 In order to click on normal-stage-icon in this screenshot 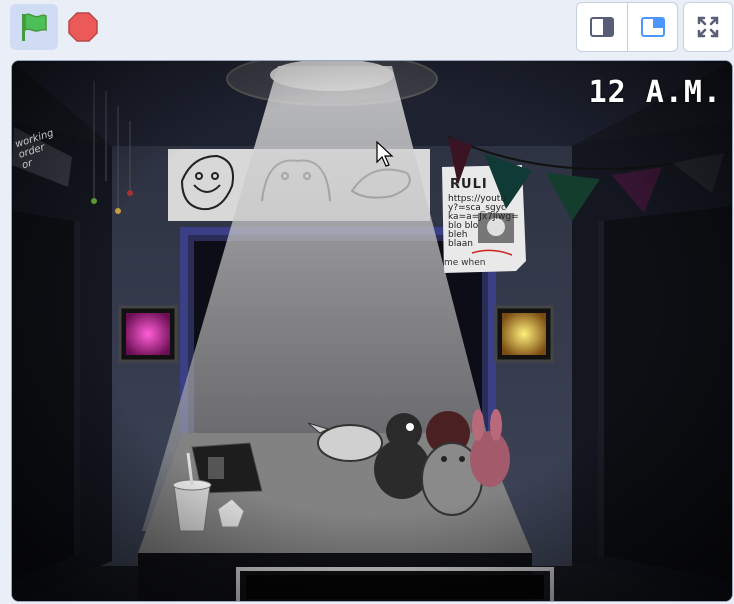, I will do `click(653, 27)`.